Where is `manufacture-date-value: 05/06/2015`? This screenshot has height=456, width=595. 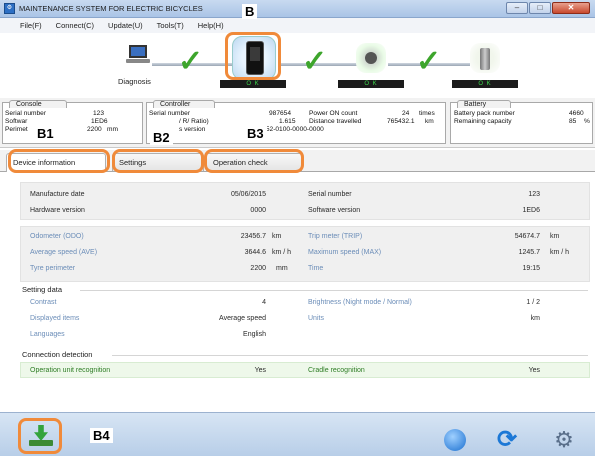
manufacture-date-value: 05/06/2015 is located at coordinates (248, 194).